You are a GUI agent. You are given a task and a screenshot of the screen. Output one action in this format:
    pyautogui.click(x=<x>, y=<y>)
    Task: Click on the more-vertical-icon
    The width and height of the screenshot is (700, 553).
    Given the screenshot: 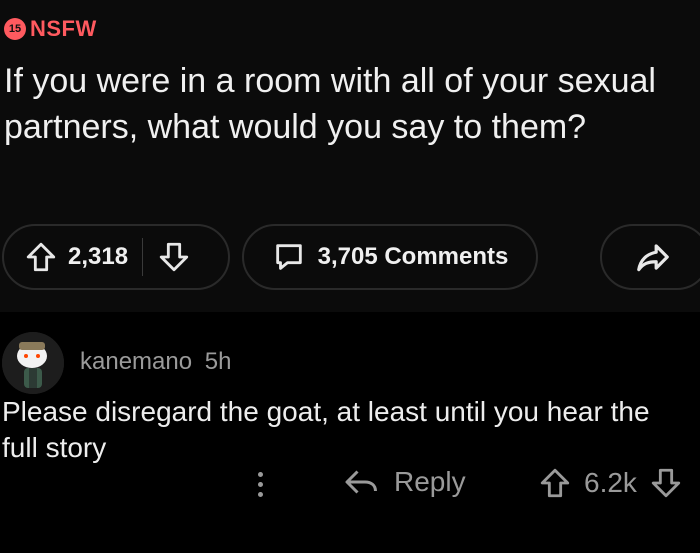 What is the action you would take?
    pyautogui.click(x=260, y=474)
    